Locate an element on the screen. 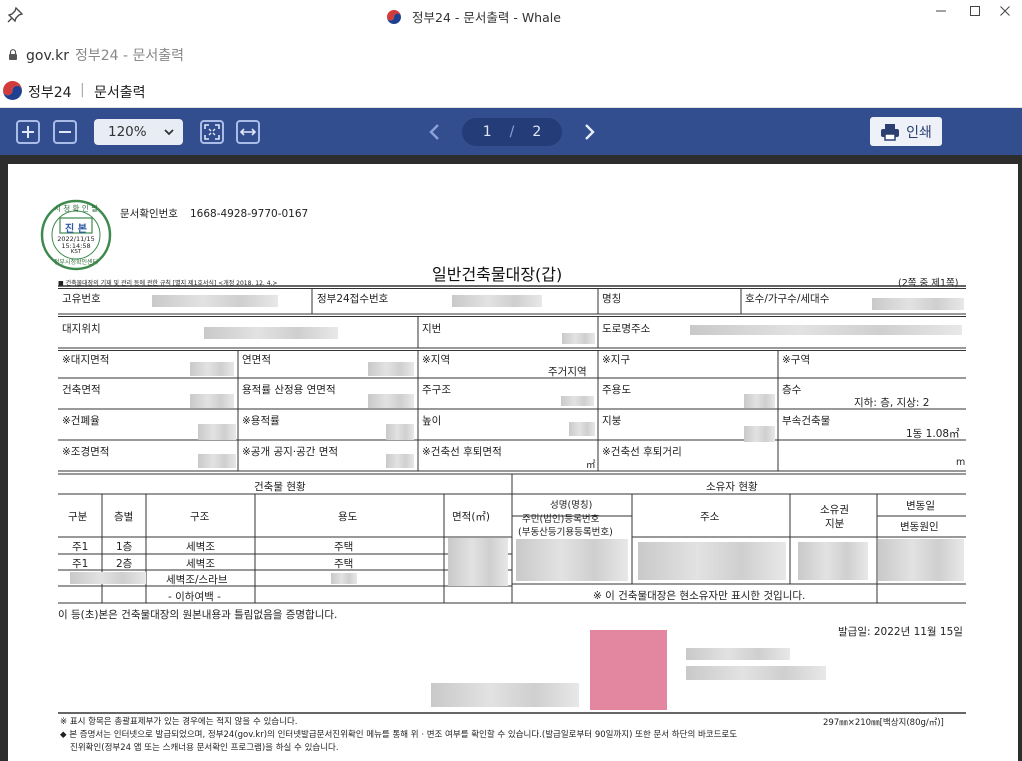 Image resolution: width=1022 pixels, height=761 pixels. gov24-logo-icon is located at coordinates (12, 90).